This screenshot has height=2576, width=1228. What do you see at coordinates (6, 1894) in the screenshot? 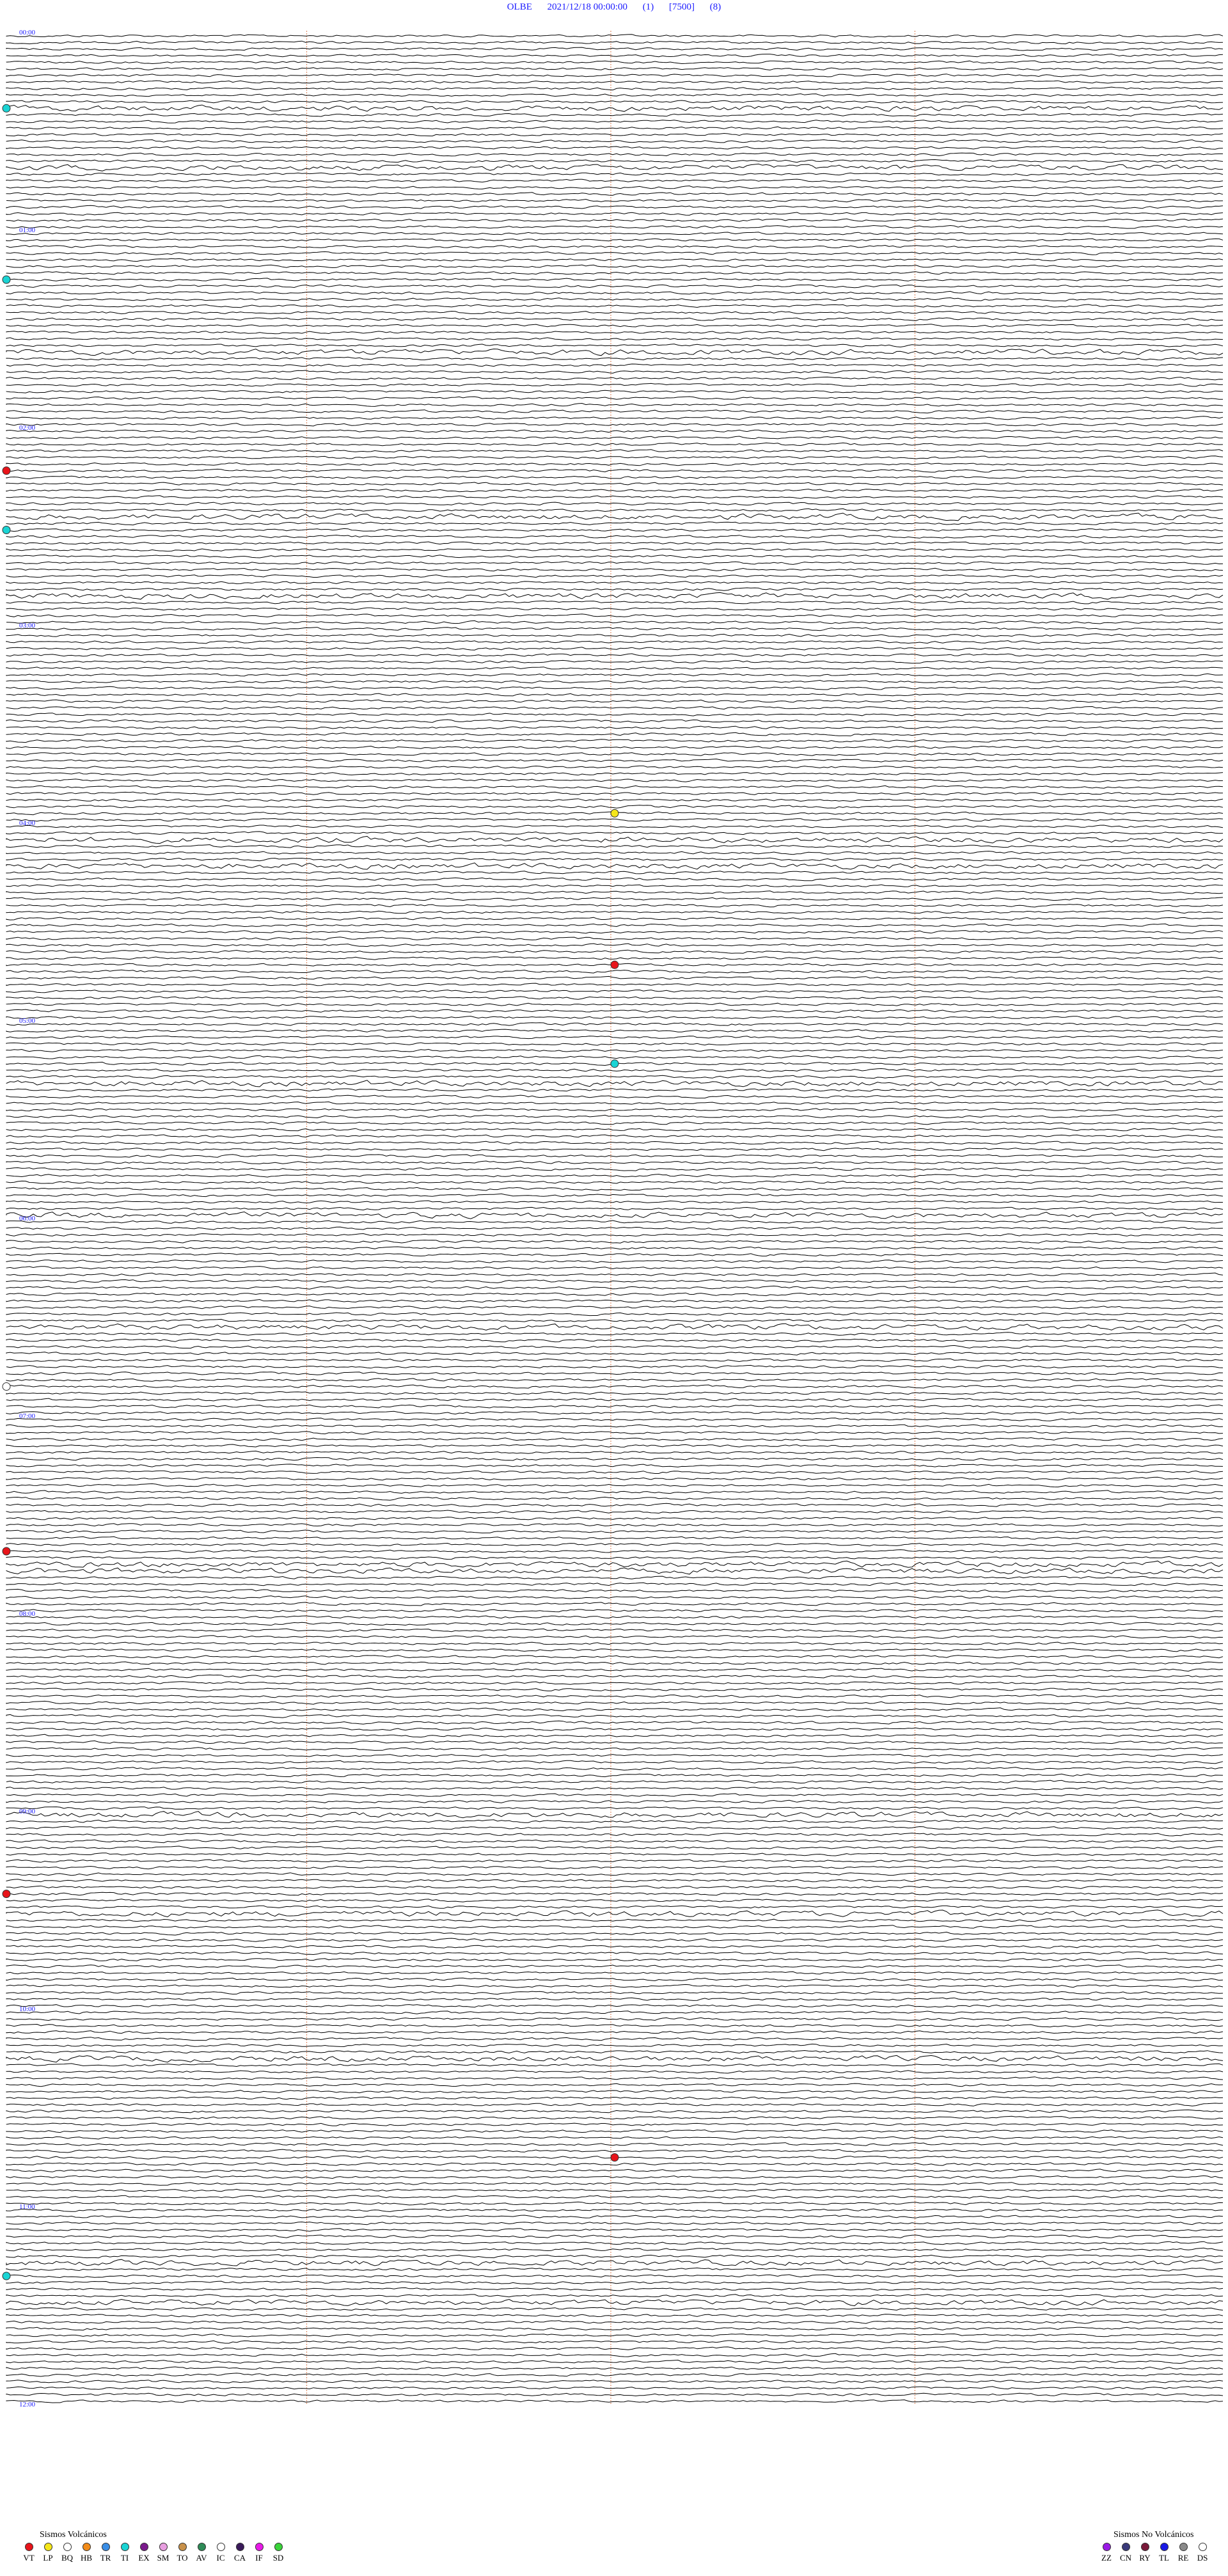
I see `event-marker-vt` at bounding box center [6, 1894].